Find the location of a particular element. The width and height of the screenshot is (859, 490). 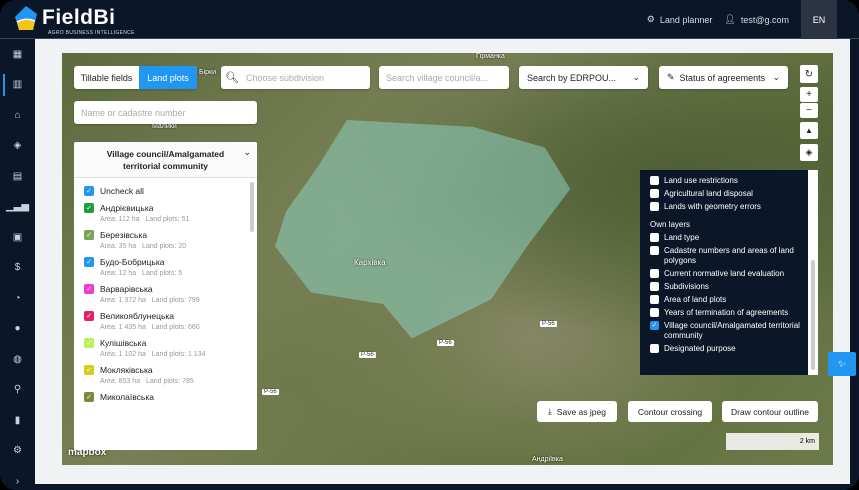

tab-land-plots: Land plots is located at coordinates (168, 77).